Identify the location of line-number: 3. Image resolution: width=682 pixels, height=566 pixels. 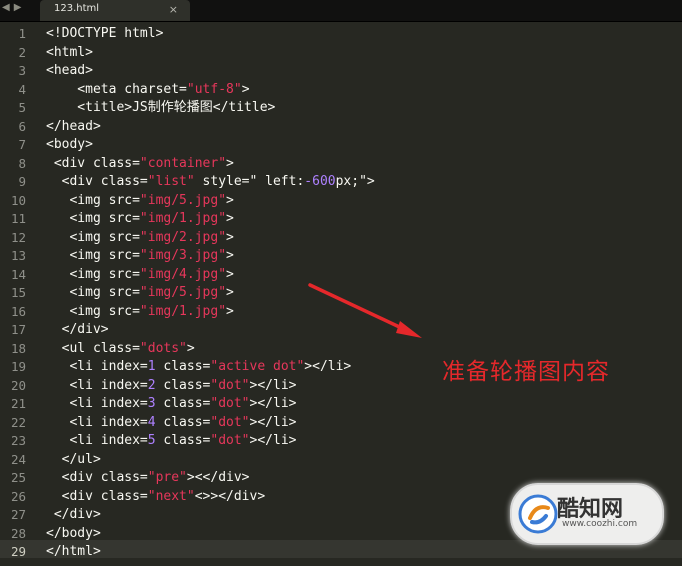
(22, 70).